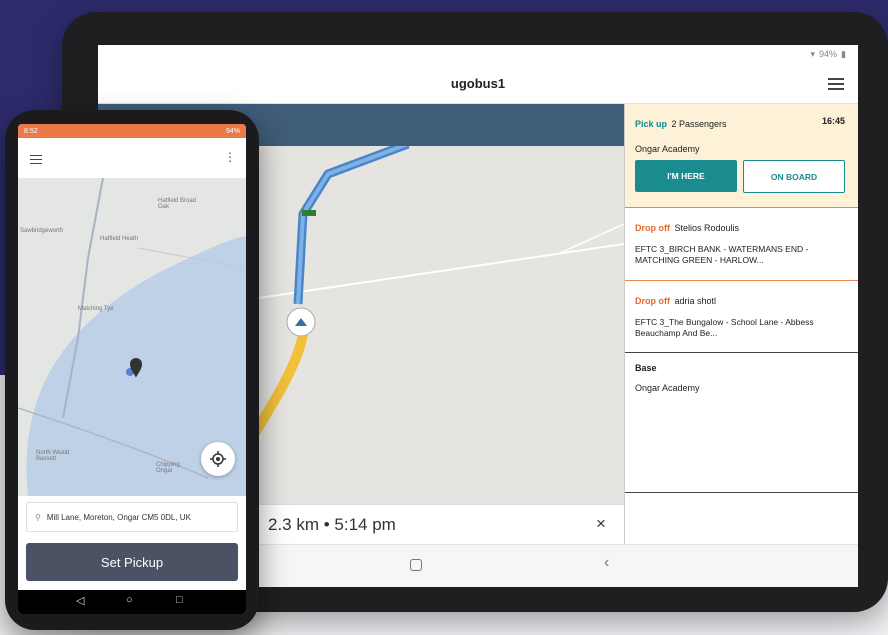 This screenshot has width=888, height=635. What do you see at coordinates (651, 124) in the screenshot?
I see `pickup-label: Pick up` at bounding box center [651, 124].